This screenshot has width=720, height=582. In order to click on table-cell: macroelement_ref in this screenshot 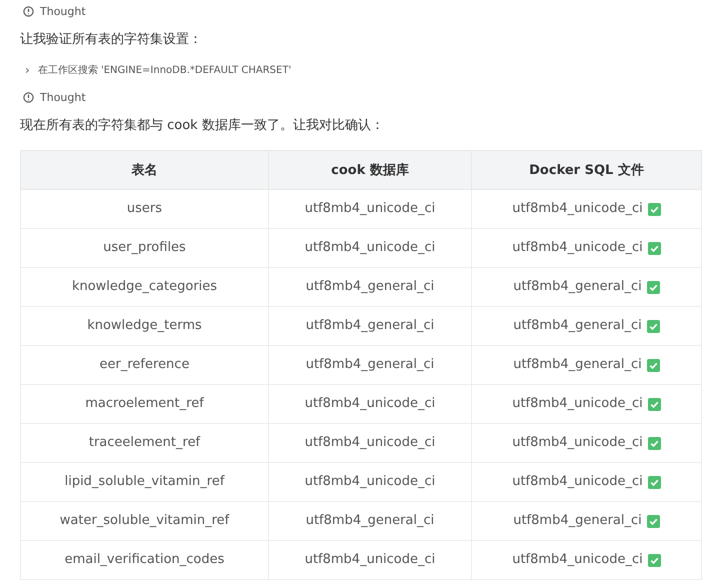, I will do `click(144, 404)`.